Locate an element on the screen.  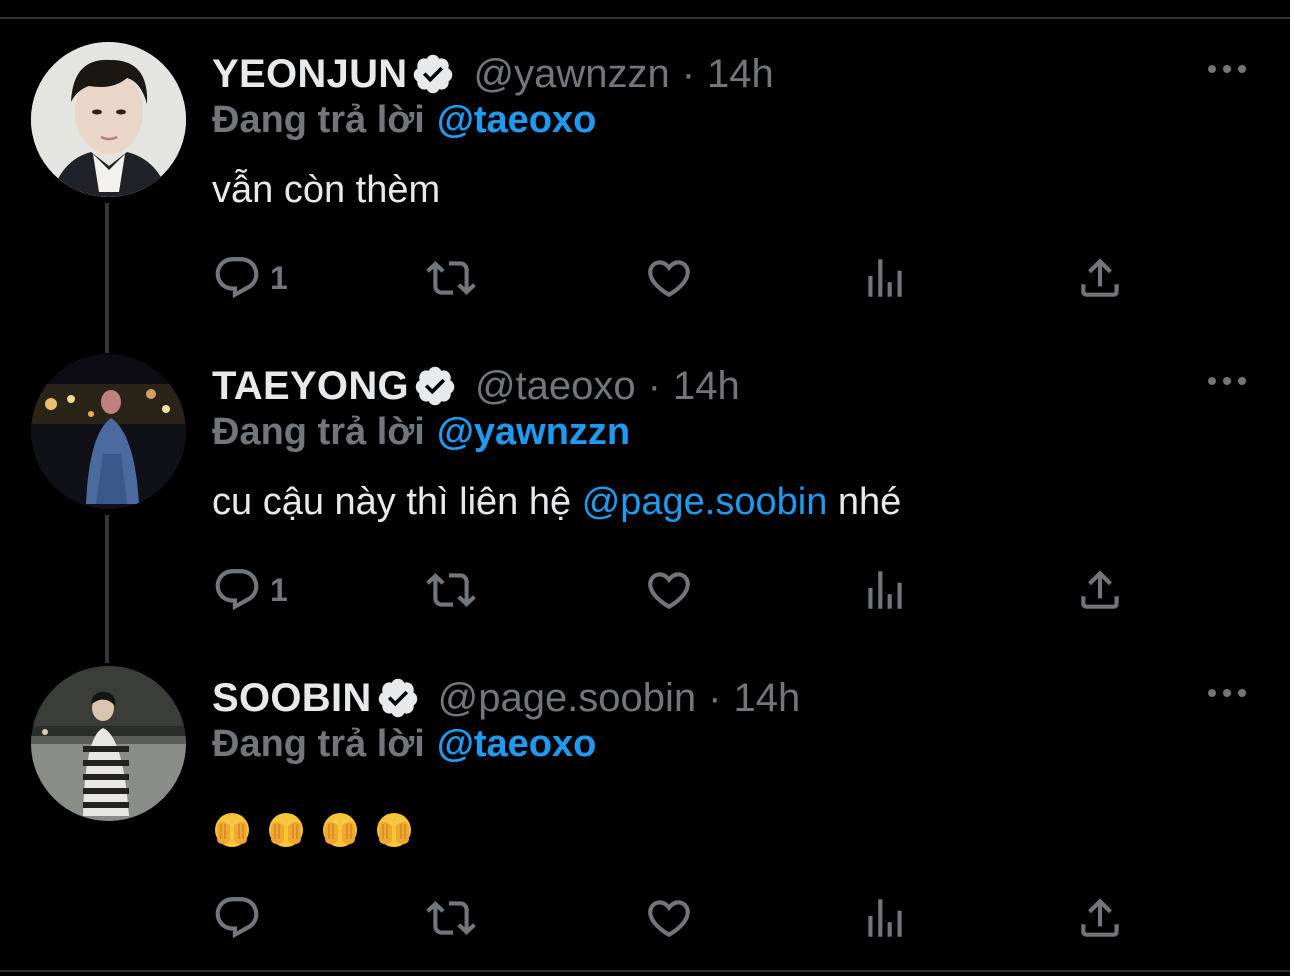
replying-to: Đang trả lời @yawnzzn is located at coordinates (421, 432).